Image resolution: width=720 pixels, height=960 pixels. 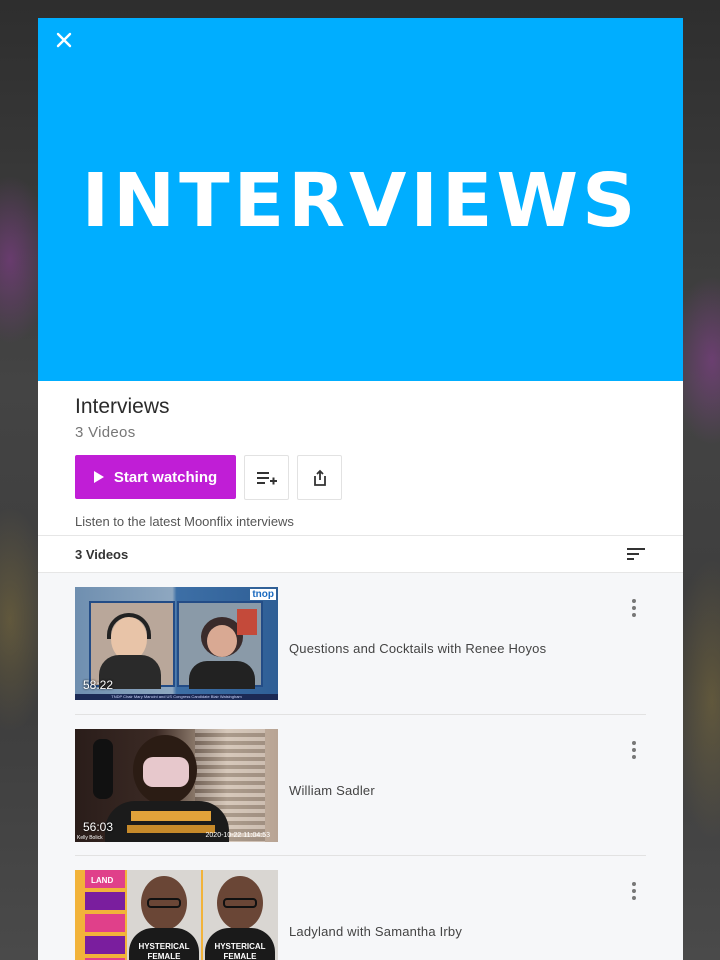 I want to click on video-list-count: 3 Videos, so click(x=102, y=554).